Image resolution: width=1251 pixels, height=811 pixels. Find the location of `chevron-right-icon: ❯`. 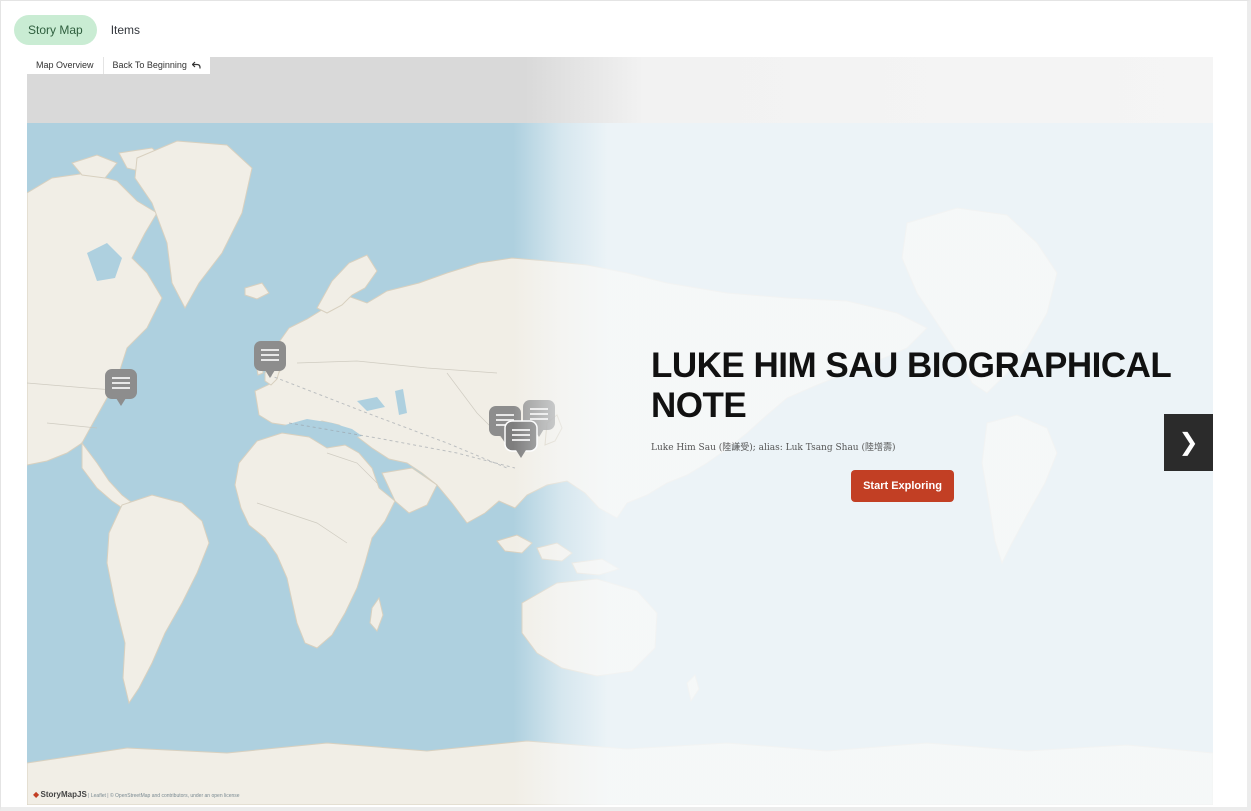

chevron-right-icon: ❯ is located at coordinates (1188, 442).